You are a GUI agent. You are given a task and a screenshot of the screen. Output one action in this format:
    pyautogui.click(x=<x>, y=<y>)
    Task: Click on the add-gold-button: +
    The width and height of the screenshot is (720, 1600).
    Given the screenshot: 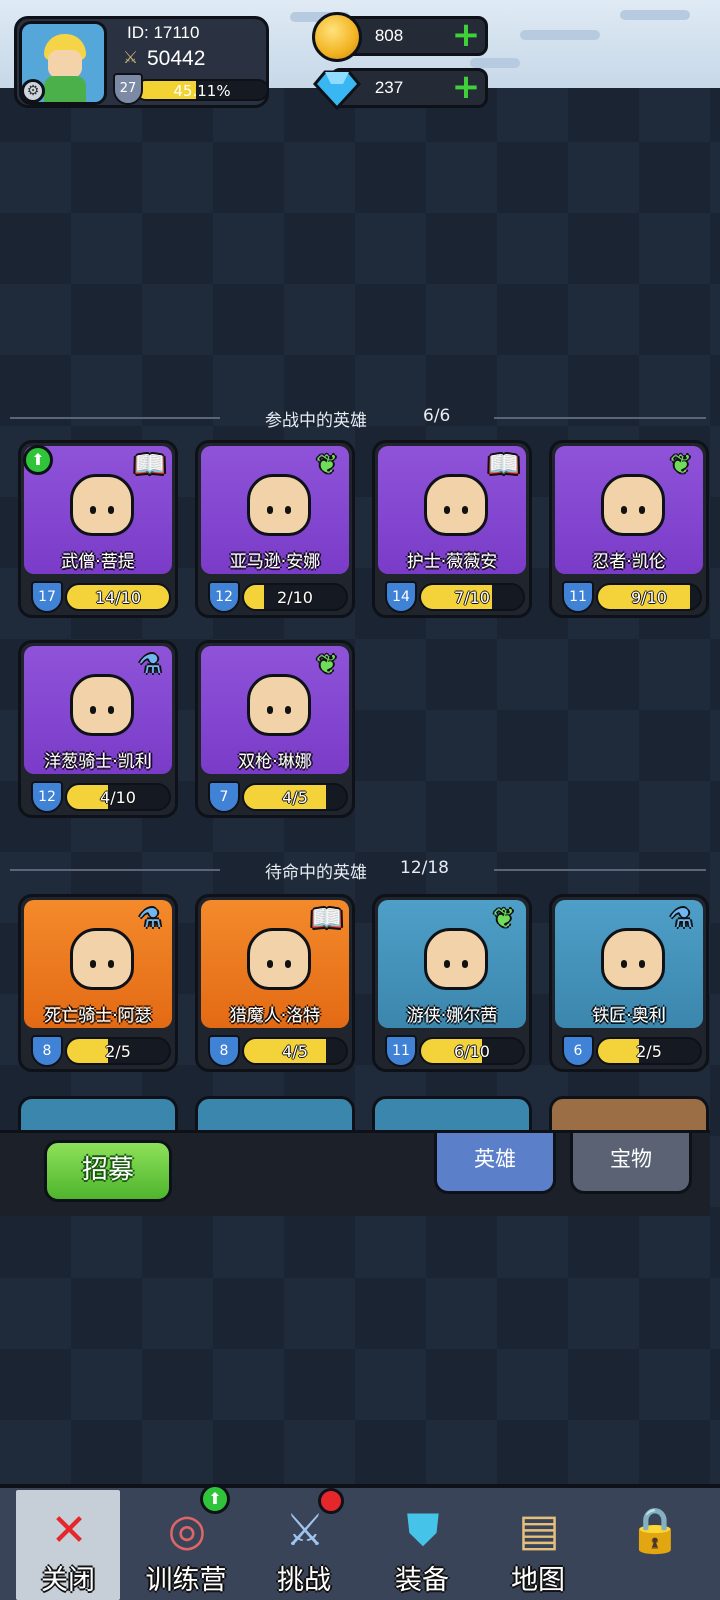 What is the action you would take?
    pyautogui.click(x=466, y=35)
    